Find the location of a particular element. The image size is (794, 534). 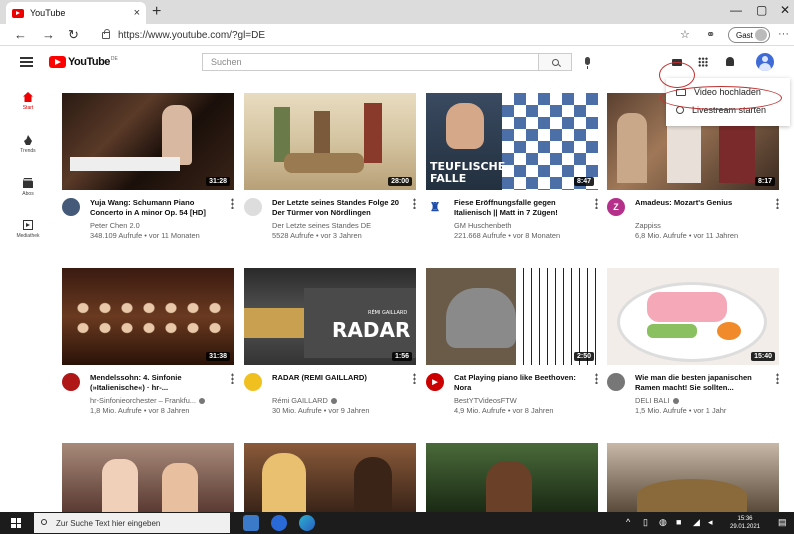

video-thumbnail: 15:40 is located at coordinates (693, 316).